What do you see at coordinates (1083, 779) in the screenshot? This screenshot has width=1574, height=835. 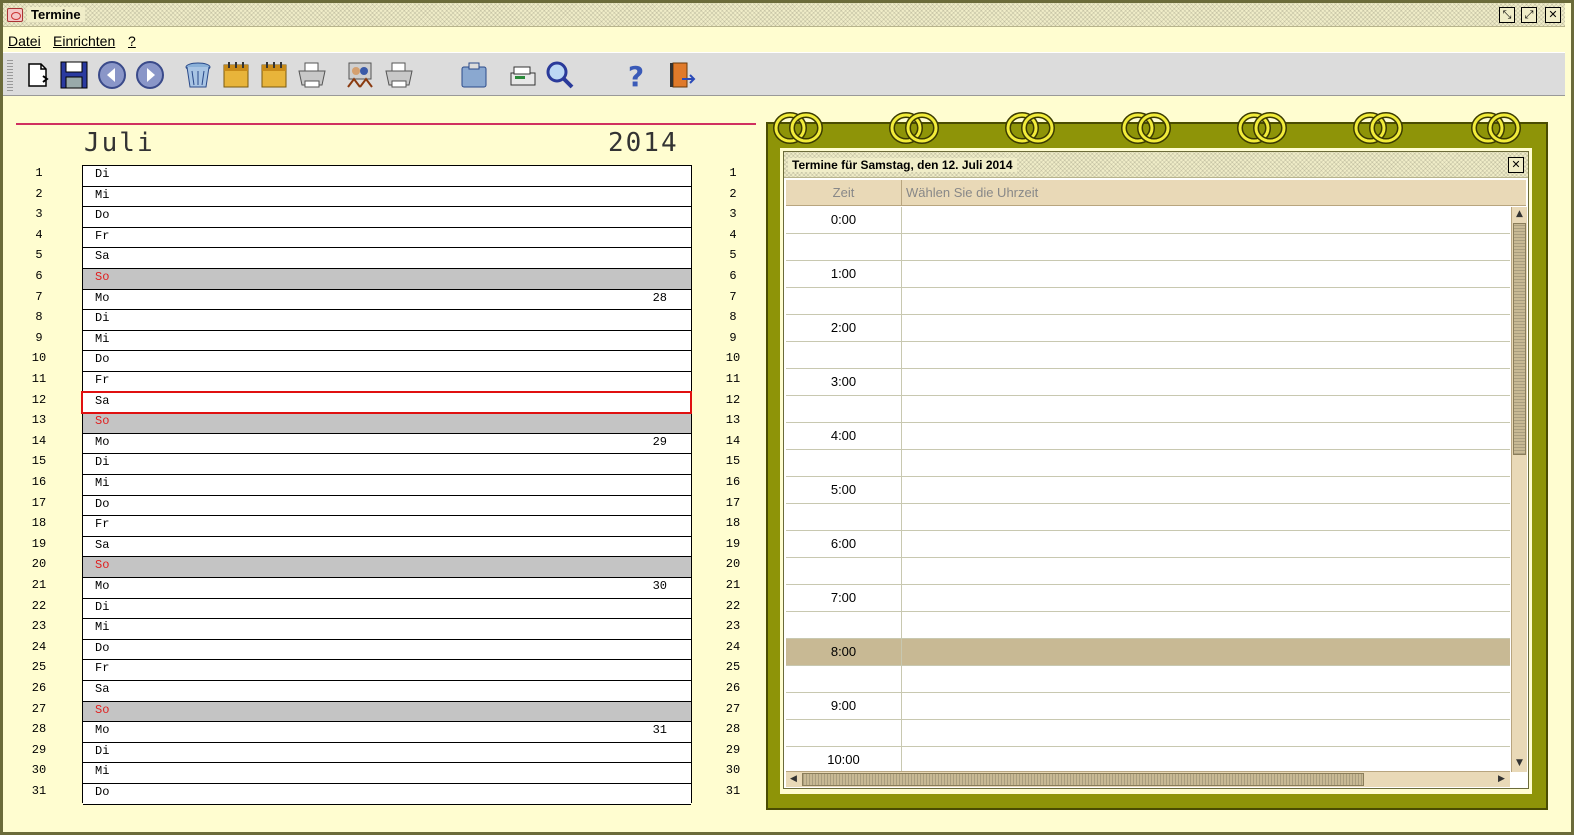 I see `horizontal-scroll-thumb` at bounding box center [1083, 779].